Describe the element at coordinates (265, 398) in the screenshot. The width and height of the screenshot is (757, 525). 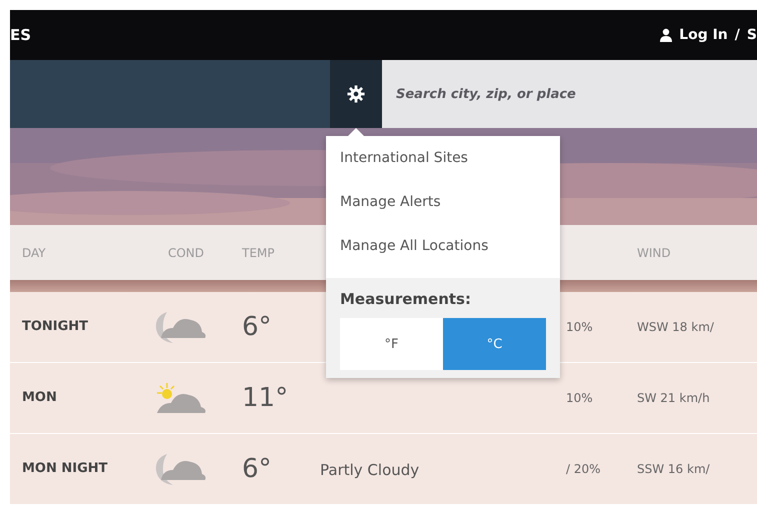
I see `temperature-text: 11°` at that location.